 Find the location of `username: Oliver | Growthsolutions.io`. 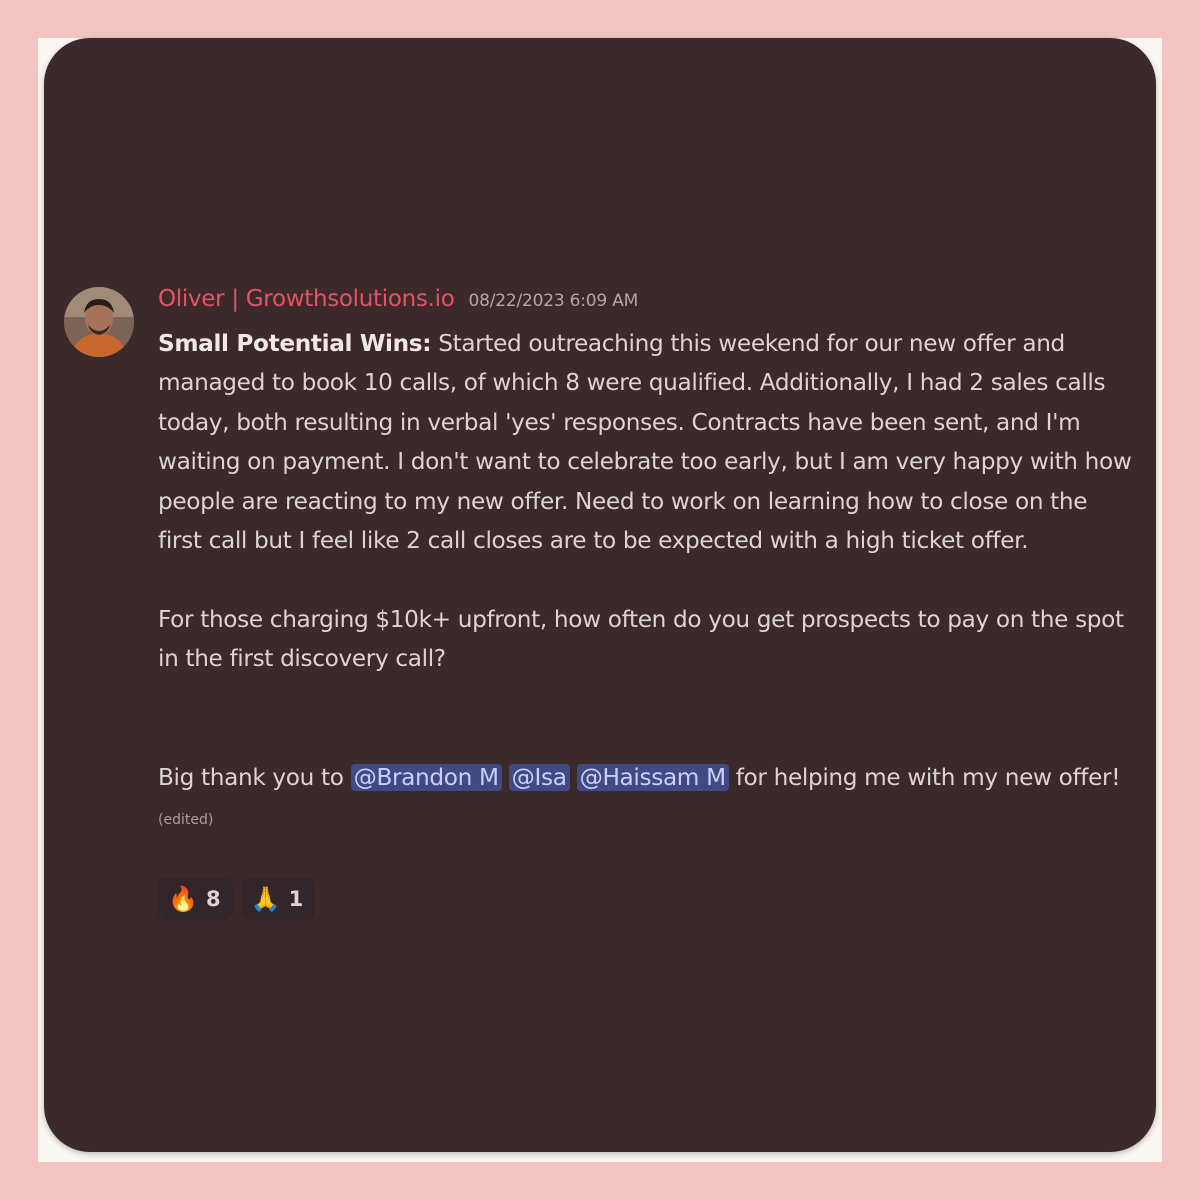

username: Oliver | Growthsolutions.io is located at coordinates (306, 299).